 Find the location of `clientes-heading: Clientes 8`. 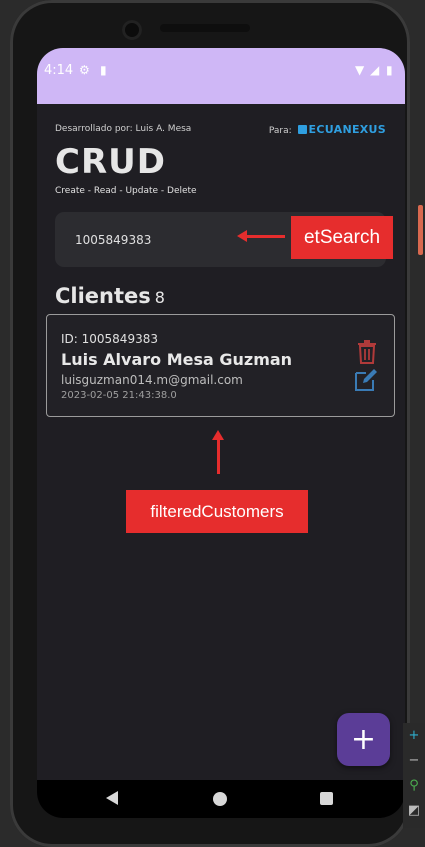

clientes-heading: Clientes 8 is located at coordinates (110, 296).